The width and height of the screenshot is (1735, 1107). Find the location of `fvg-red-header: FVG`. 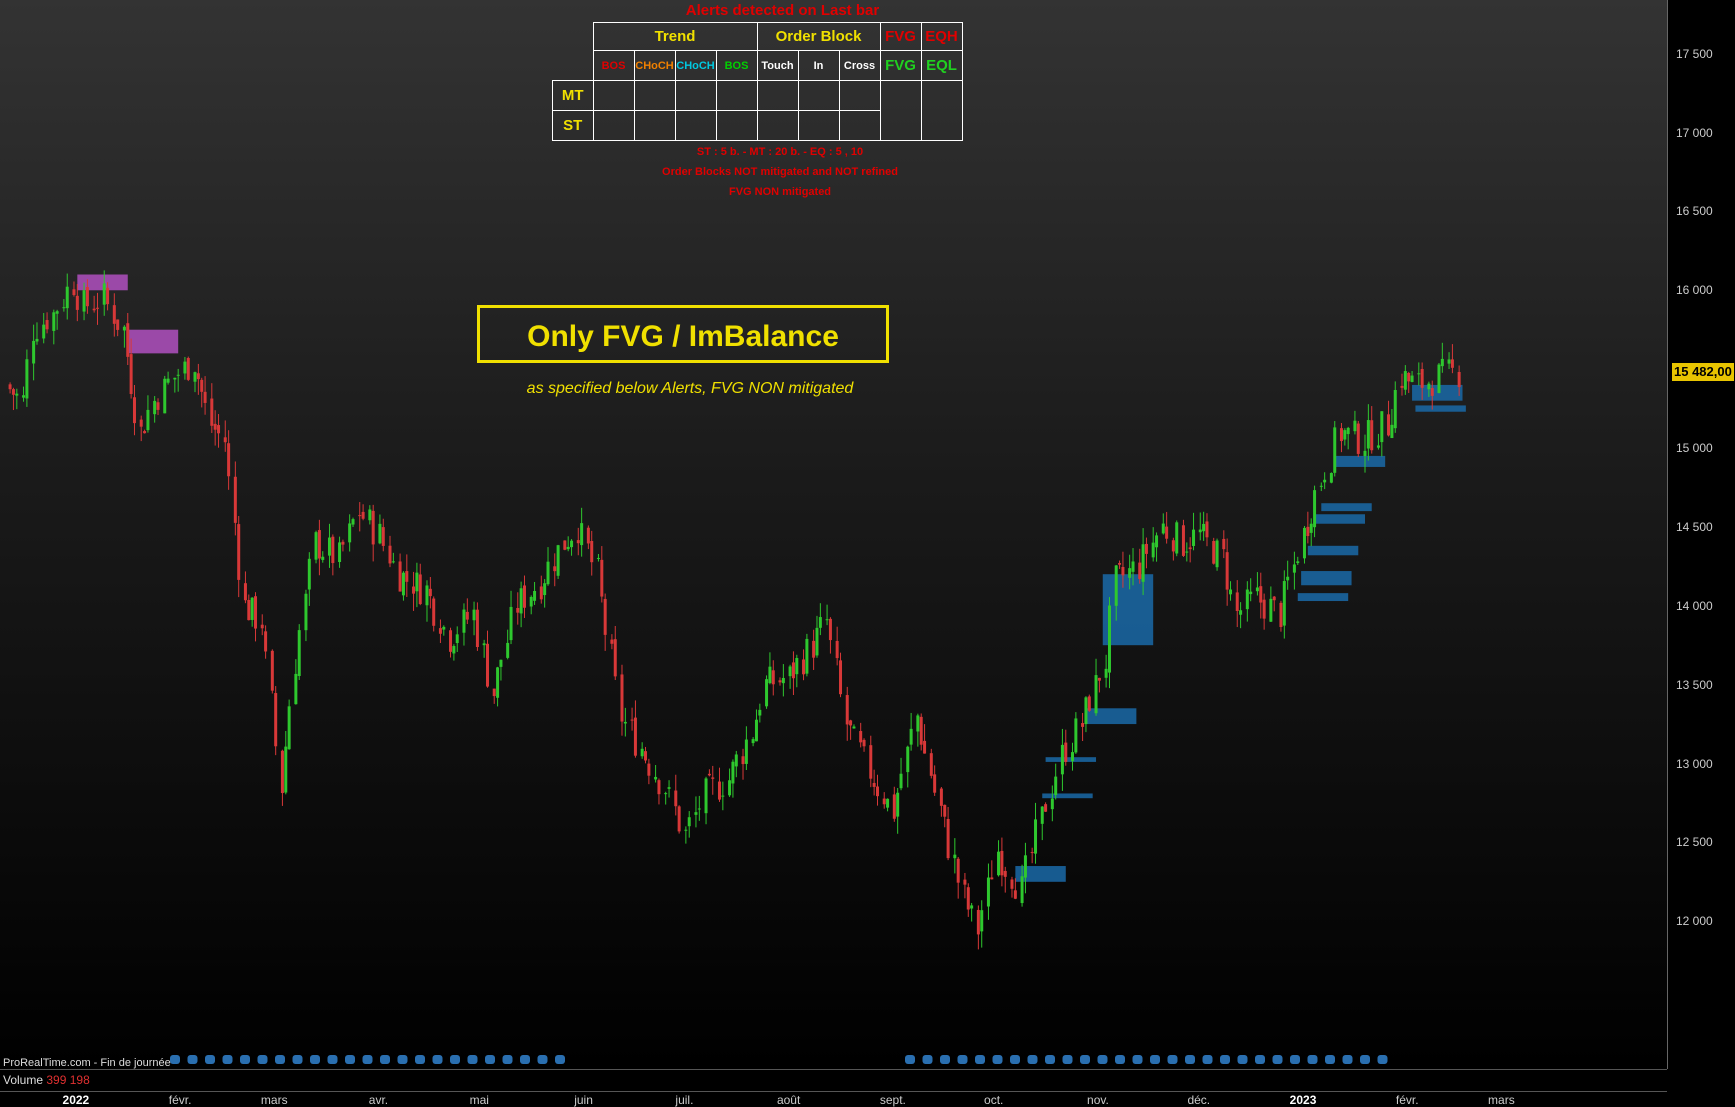

fvg-red-header: FVG is located at coordinates (900, 36).